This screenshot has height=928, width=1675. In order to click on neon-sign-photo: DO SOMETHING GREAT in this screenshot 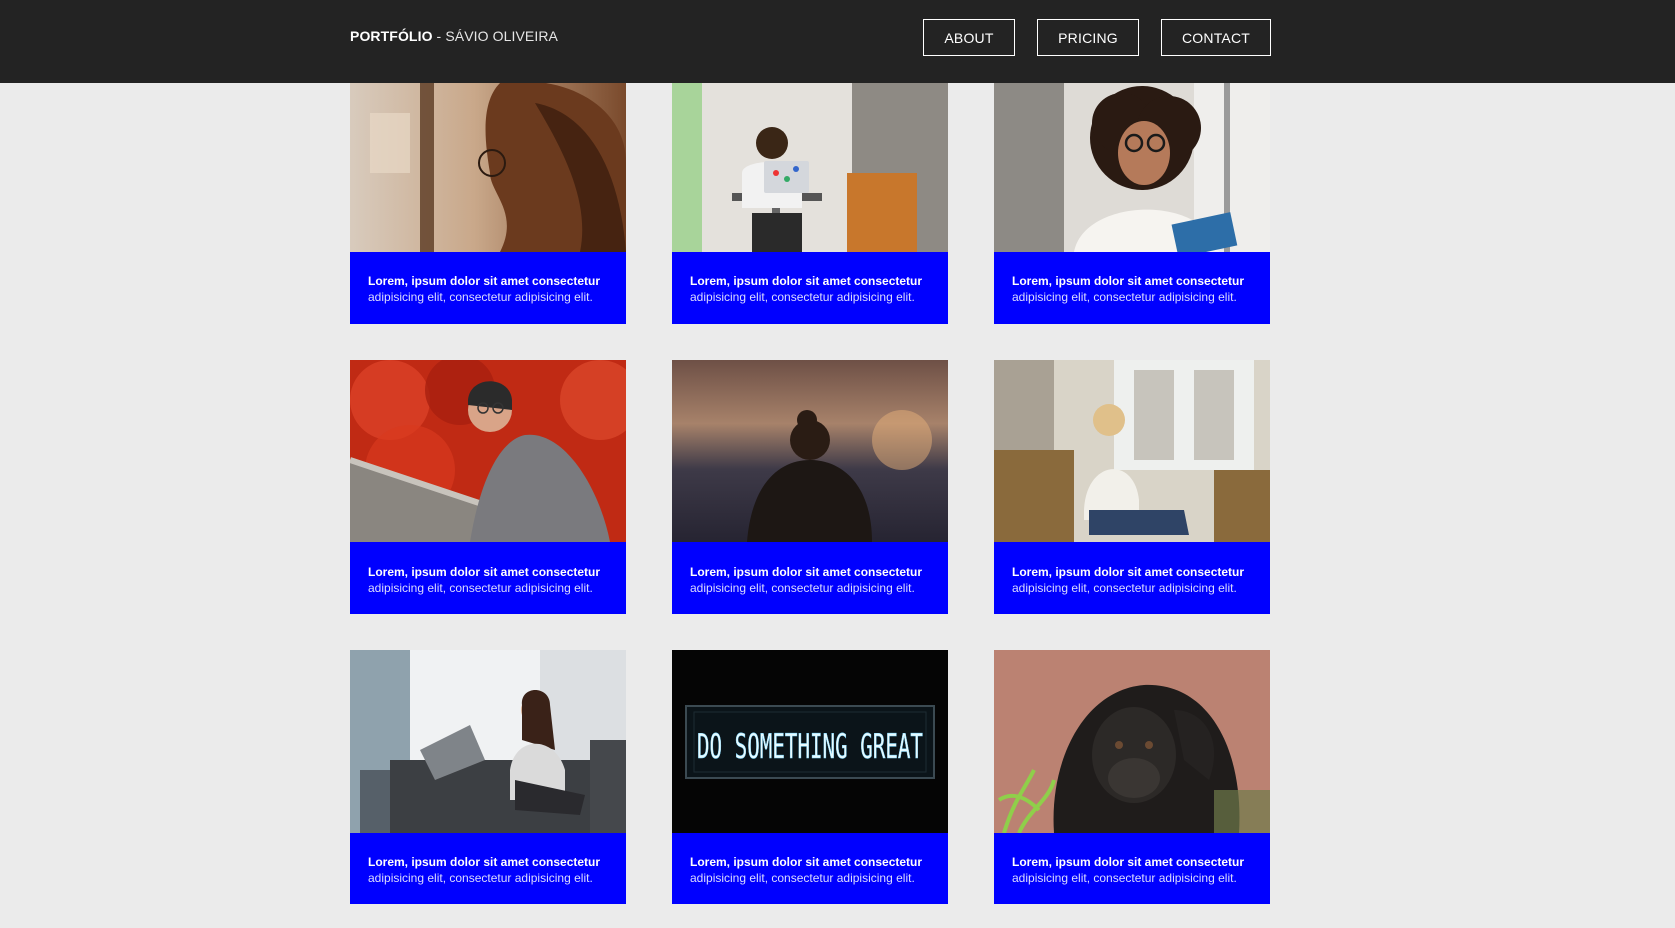, I will do `click(810, 741)`.